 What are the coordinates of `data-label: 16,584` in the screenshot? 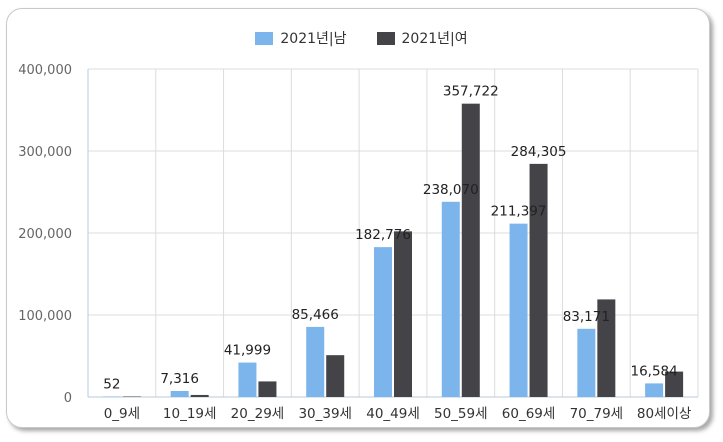 It's located at (653, 371).